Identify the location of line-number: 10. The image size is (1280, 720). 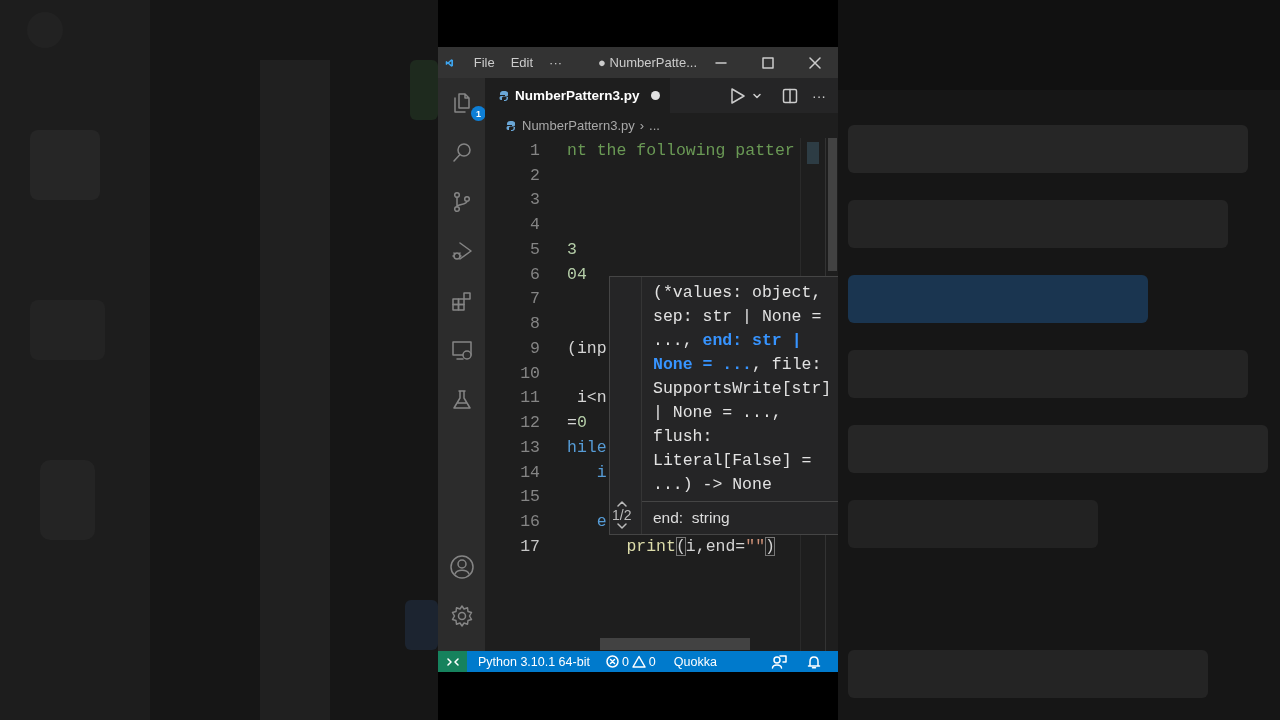
(529, 373).